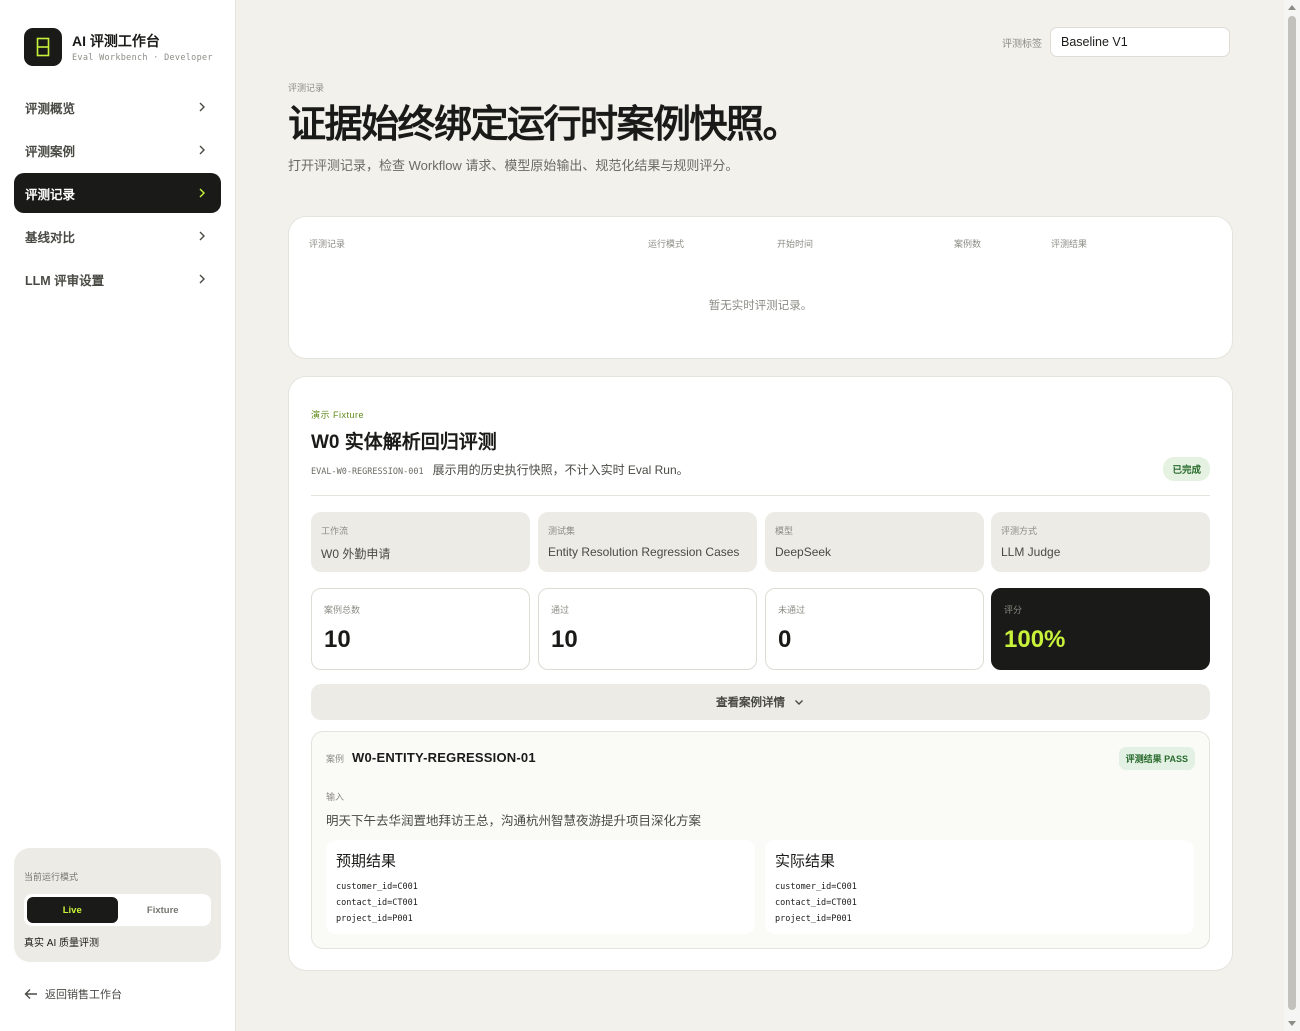  What do you see at coordinates (644, 552) in the screenshot?
I see `meta-value: Entity Resolution Regression Cases` at bounding box center [644, 552].